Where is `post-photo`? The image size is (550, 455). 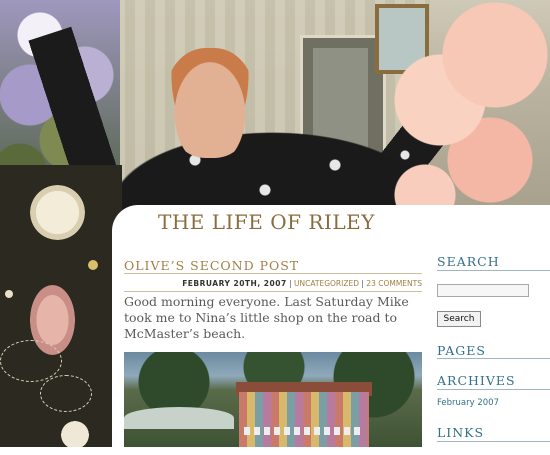
post-photo is located at coordinates (273, 399).